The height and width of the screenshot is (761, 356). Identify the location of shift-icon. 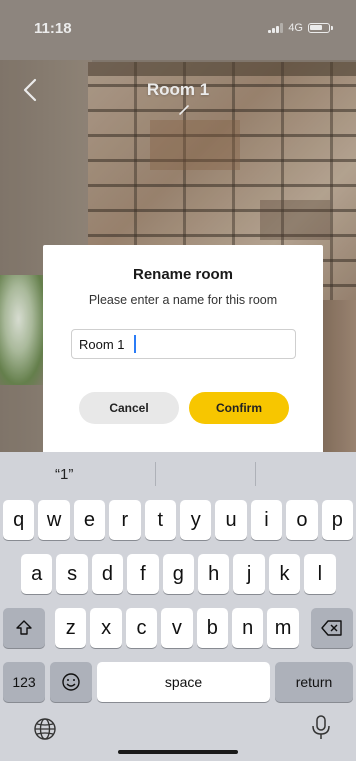
(24, 627).